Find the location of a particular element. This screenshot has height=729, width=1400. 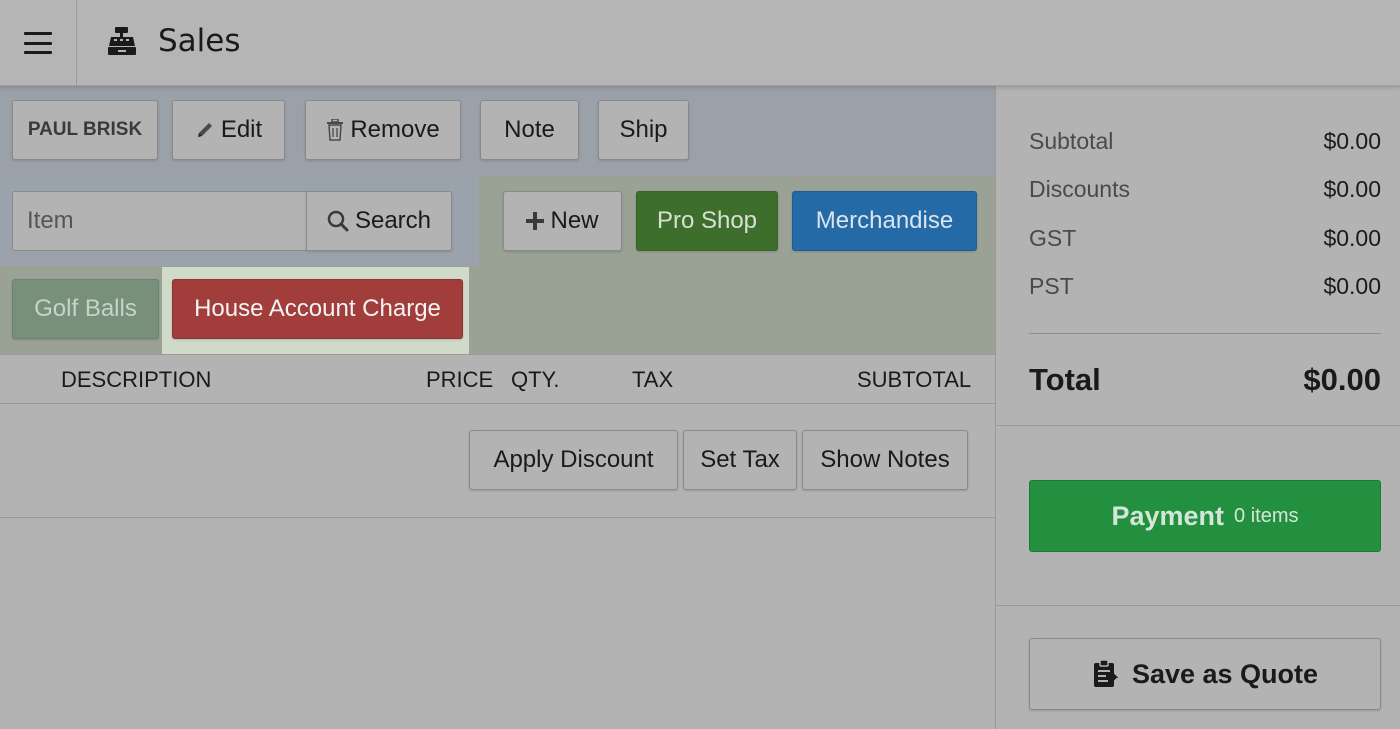

set-tax-label: Set Tax is located at coordinates (740, 459).